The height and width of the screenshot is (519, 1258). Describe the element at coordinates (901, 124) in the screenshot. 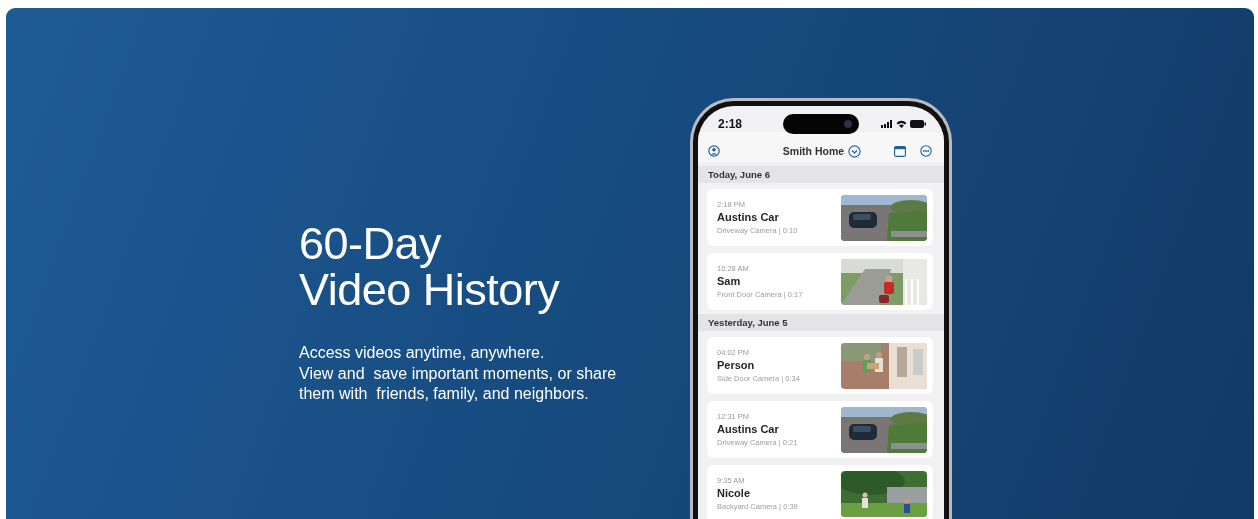

I see `wifi-icon` at that location.